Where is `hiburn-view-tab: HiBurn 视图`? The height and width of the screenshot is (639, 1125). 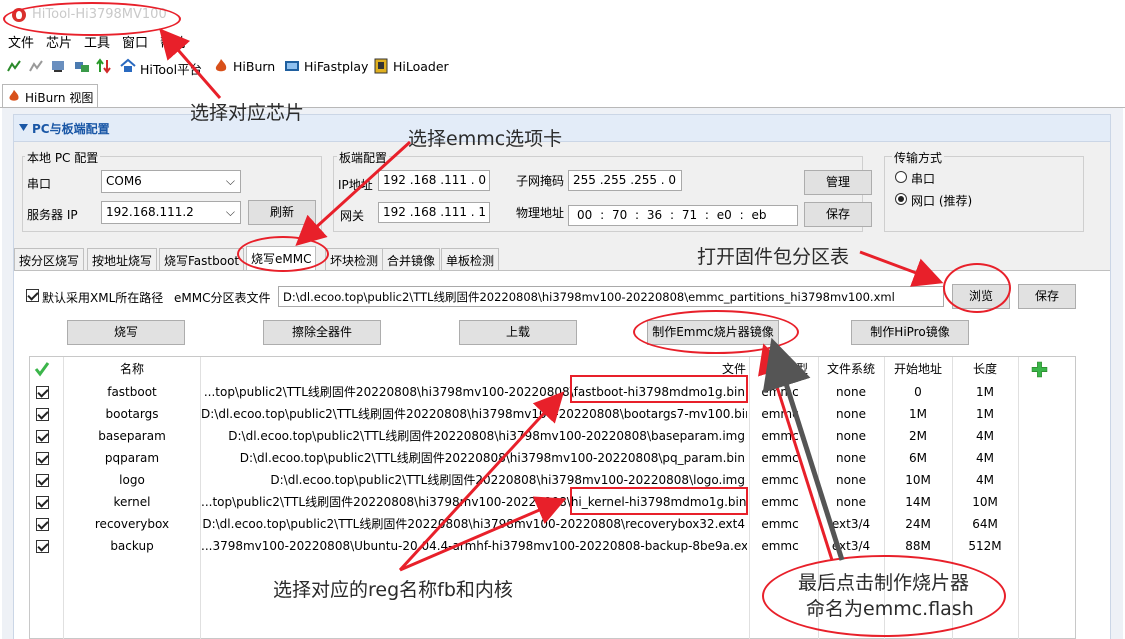 hiburn-view-tab: HiBurn 视图 is located at coordinates (50, 96).